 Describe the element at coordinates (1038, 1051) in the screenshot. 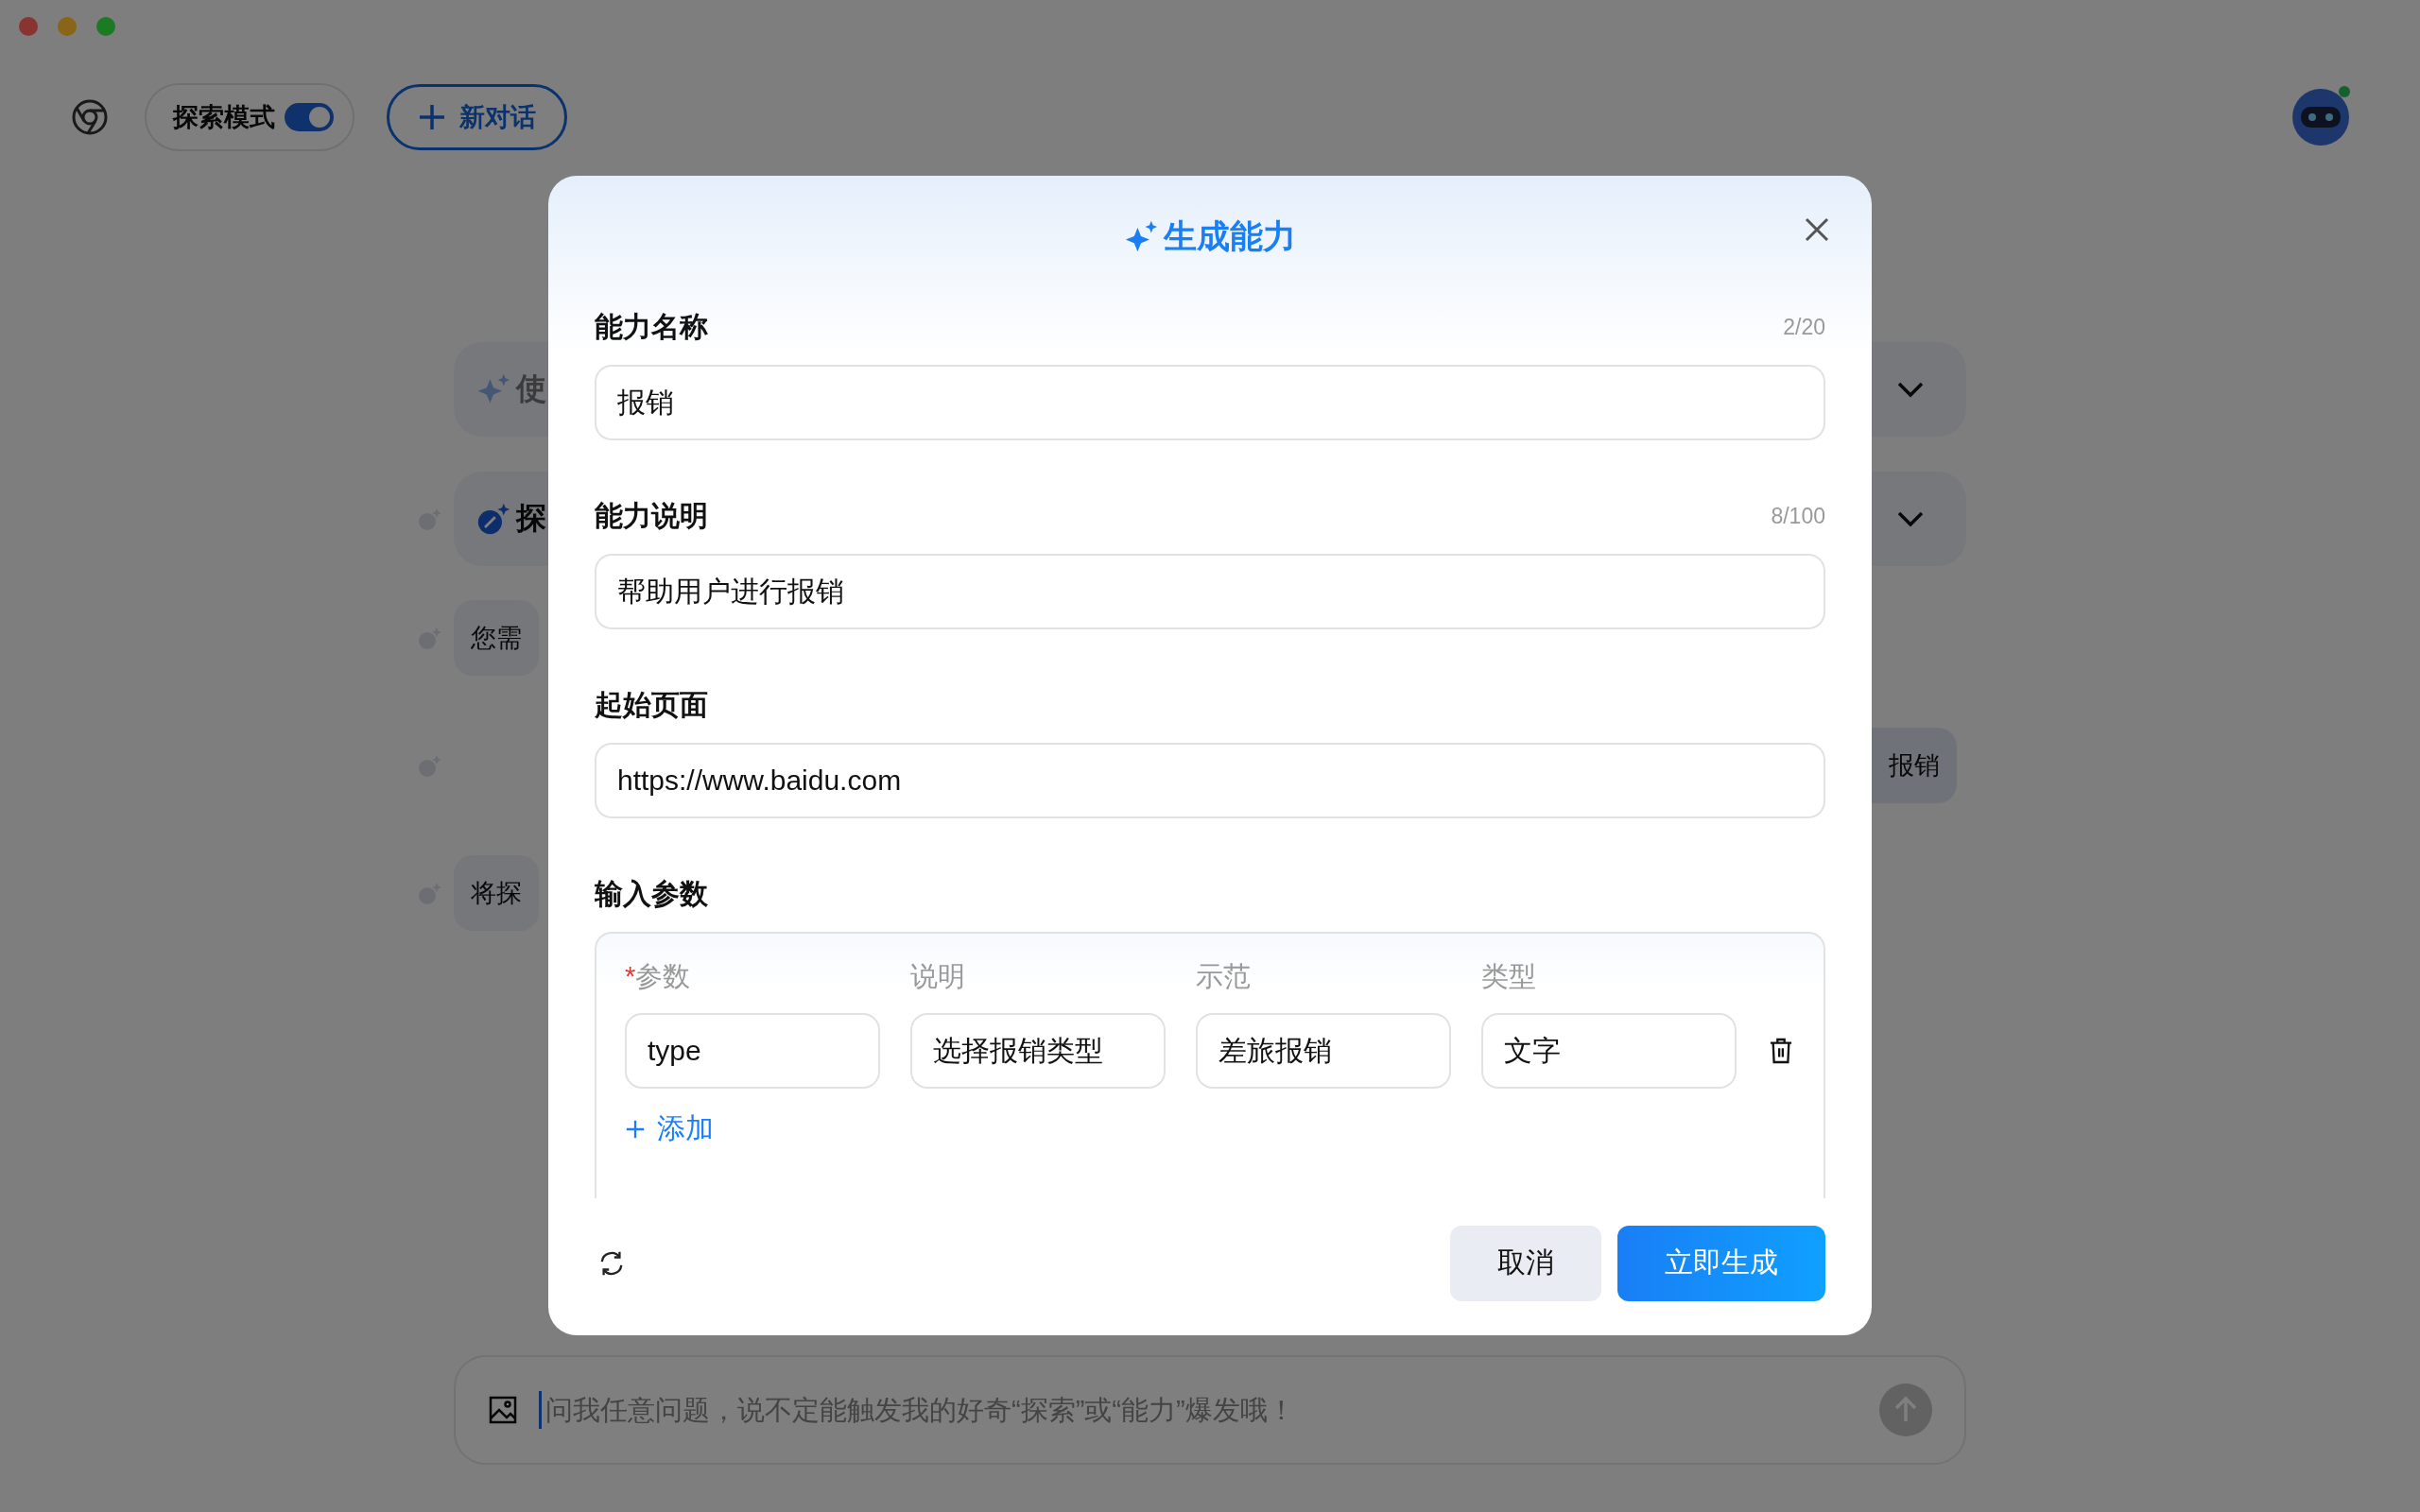

I see `parameter-input-field: 选择报销类型` at that location.